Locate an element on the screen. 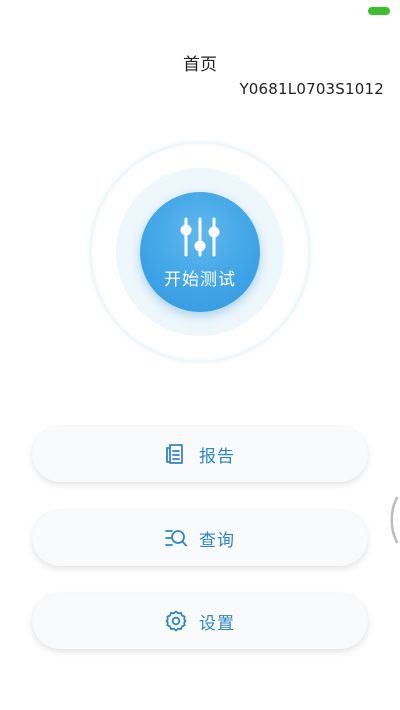  query-button: 查询 is located at coordinates (200, 538).